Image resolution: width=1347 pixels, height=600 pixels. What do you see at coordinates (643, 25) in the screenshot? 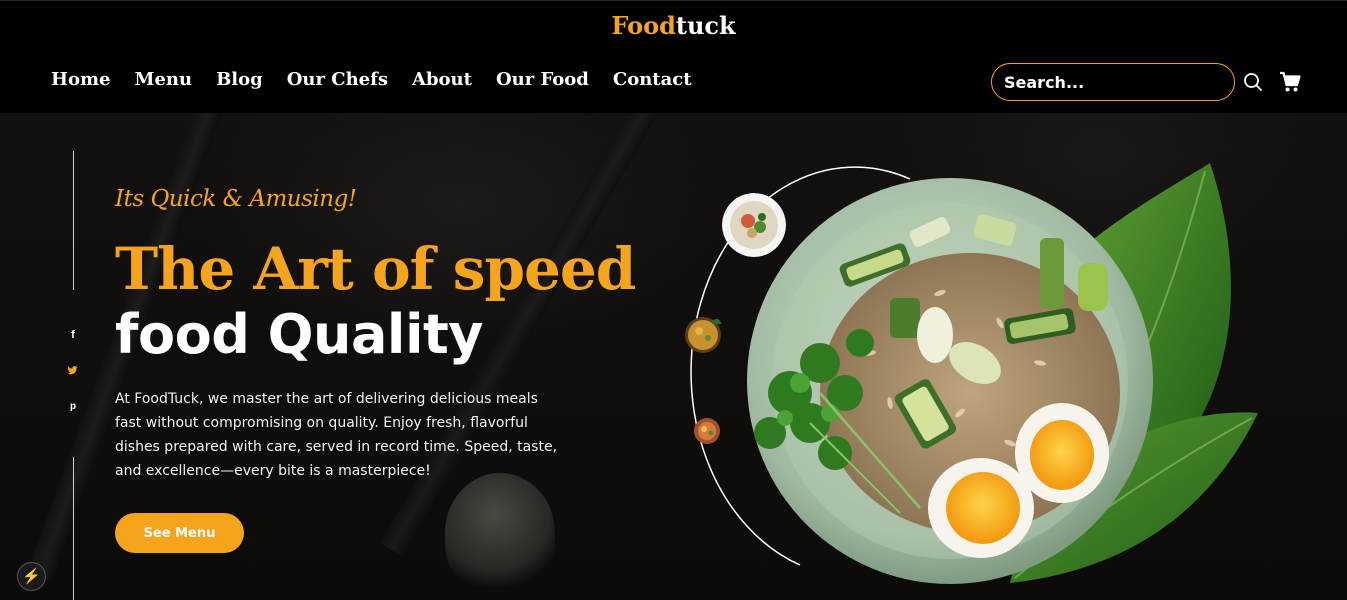
I see `logo-part-food: Food` at bounding box center [643, 25].